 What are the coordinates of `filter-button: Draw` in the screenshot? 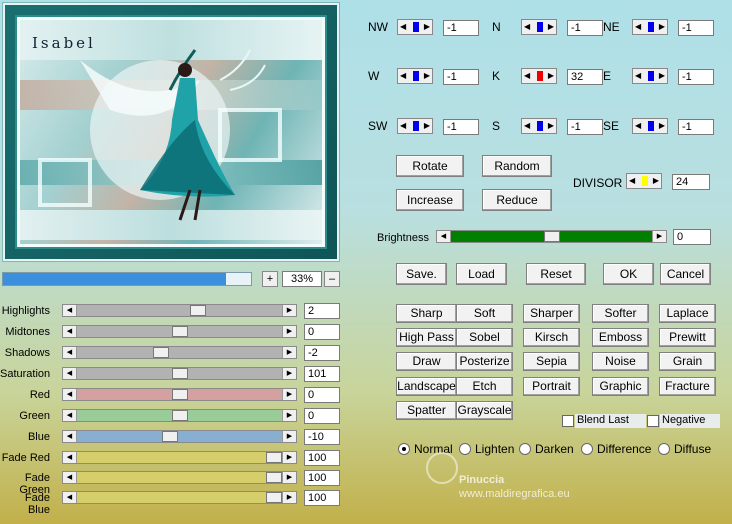 It's located at (426, 361).